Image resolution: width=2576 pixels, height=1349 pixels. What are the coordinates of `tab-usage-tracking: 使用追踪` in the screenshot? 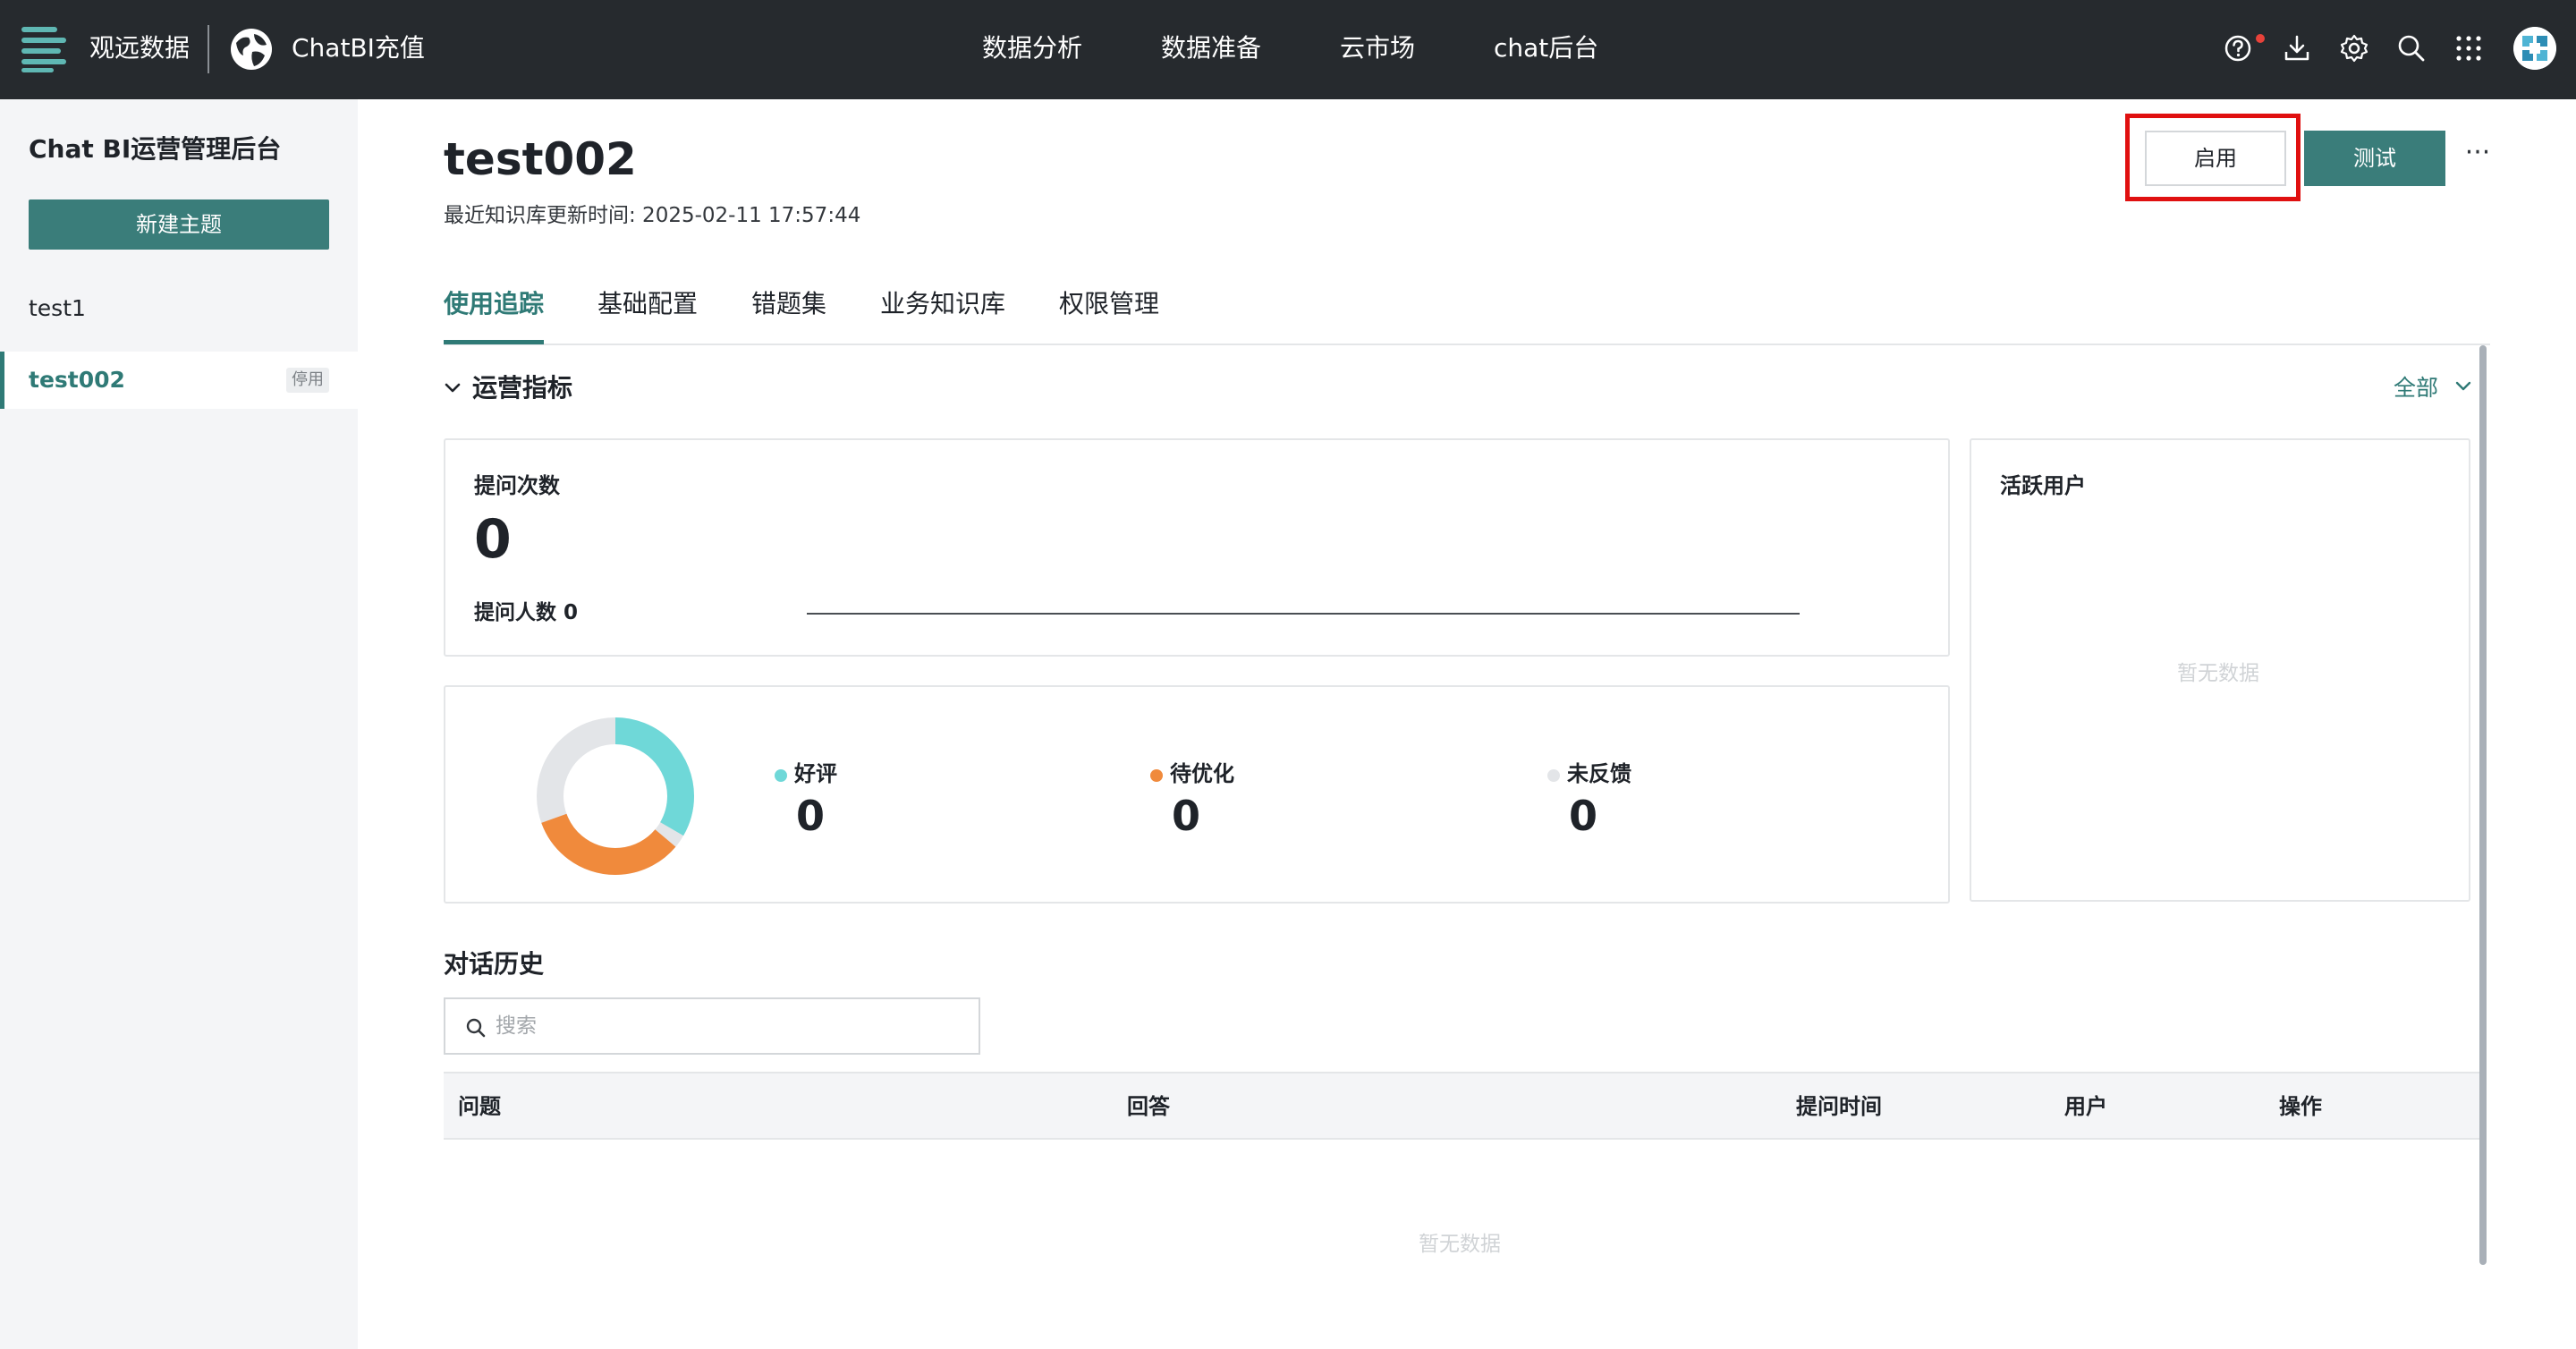 It's located at (494, 304).